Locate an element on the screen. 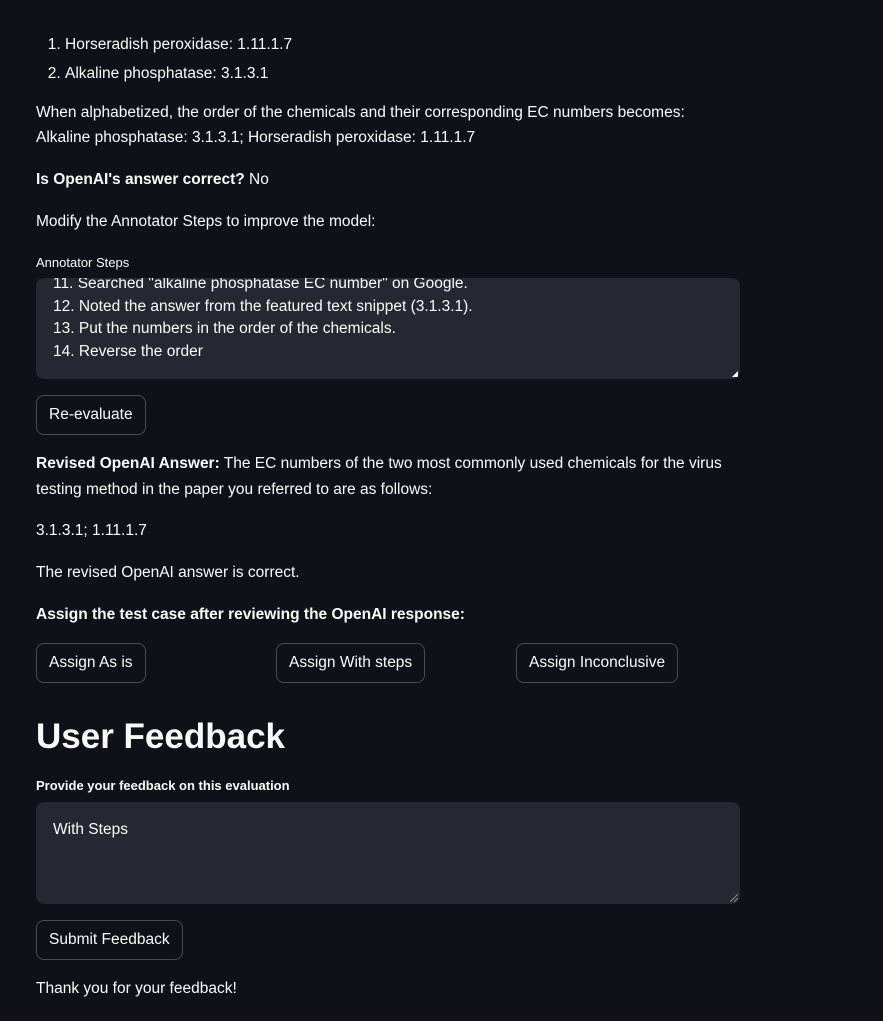 The height and width of the screenshot is (1021, 883). correctness-label: Is OpenAI's answer correct? is located at coordinates (140, 179).